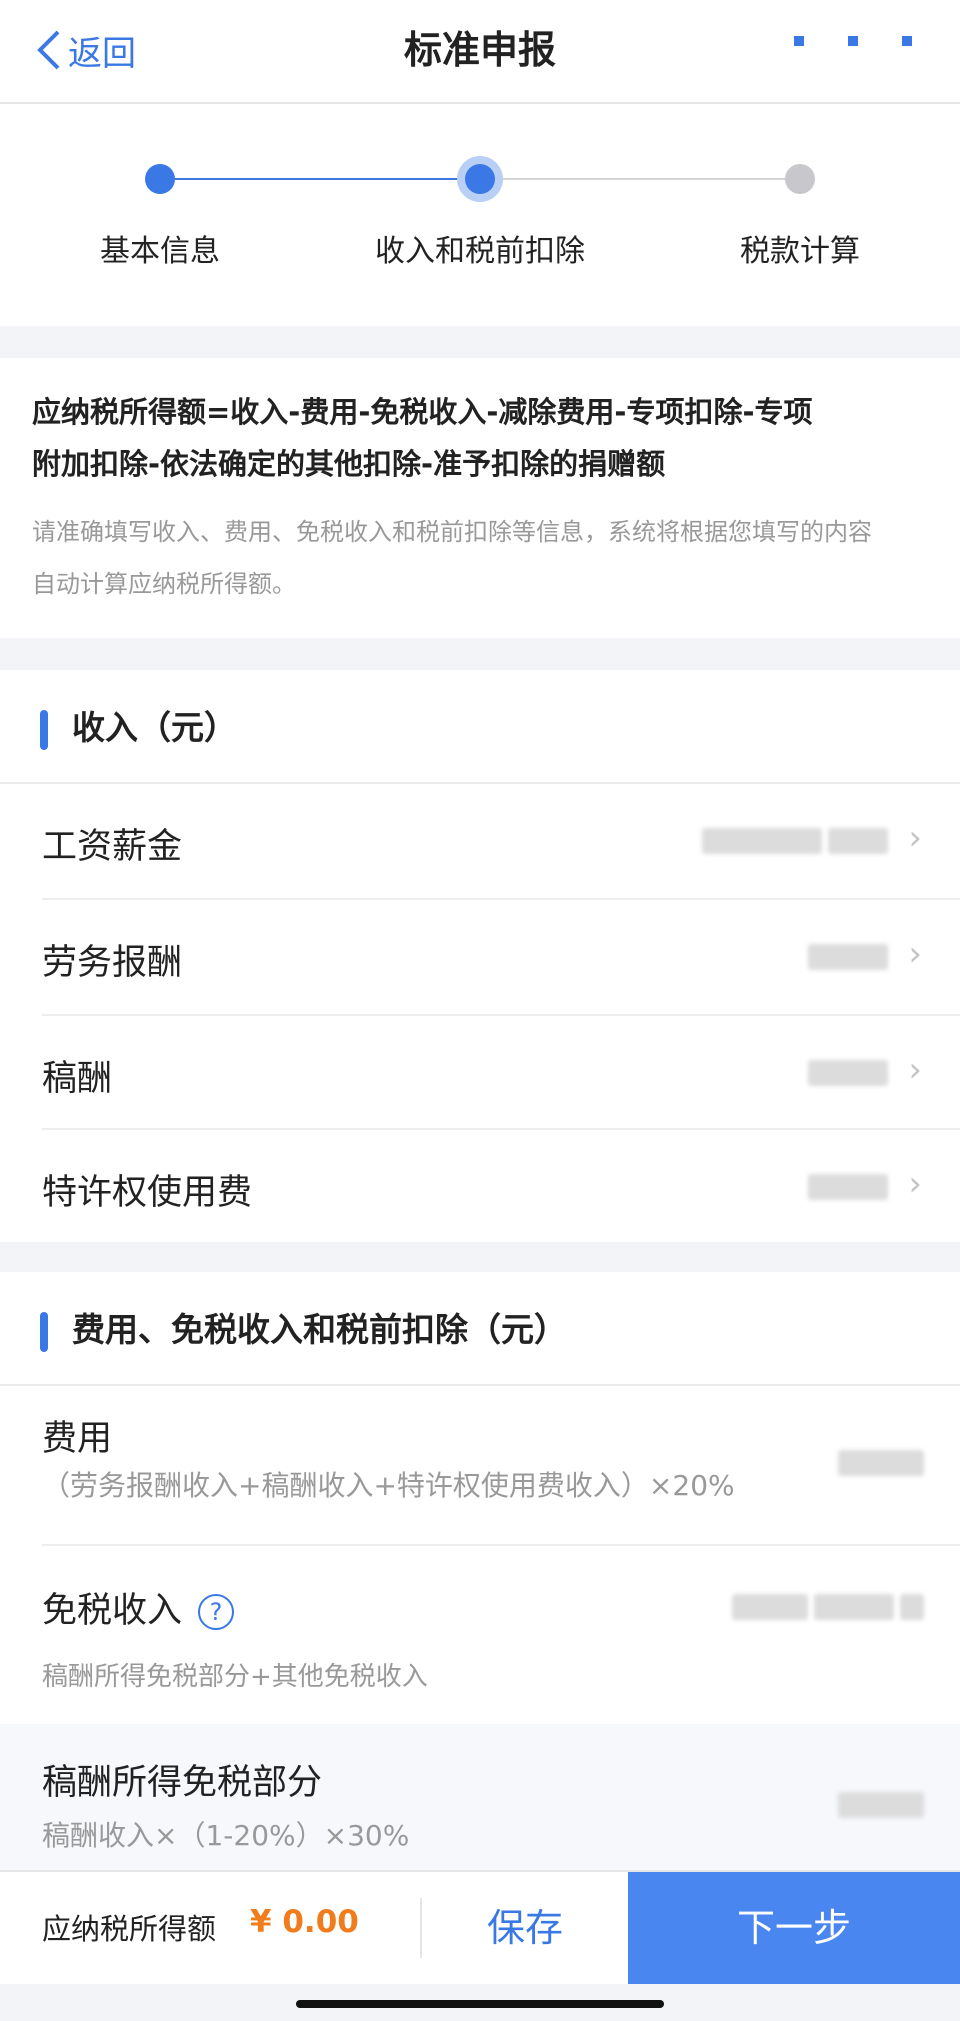 Image resolution: width=960 pixels, height=2021 pixels. I want to click on row-formula: （劳务报酬收入+稿酬收入+特许权使用费收入）×20%, so click(388, 1485).